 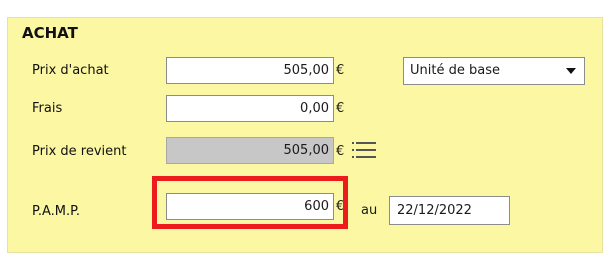 What do you see at coordinates (50, 33) in the screenshot?
I see `group-title: ACHAT` at bounding box center [50, 33].